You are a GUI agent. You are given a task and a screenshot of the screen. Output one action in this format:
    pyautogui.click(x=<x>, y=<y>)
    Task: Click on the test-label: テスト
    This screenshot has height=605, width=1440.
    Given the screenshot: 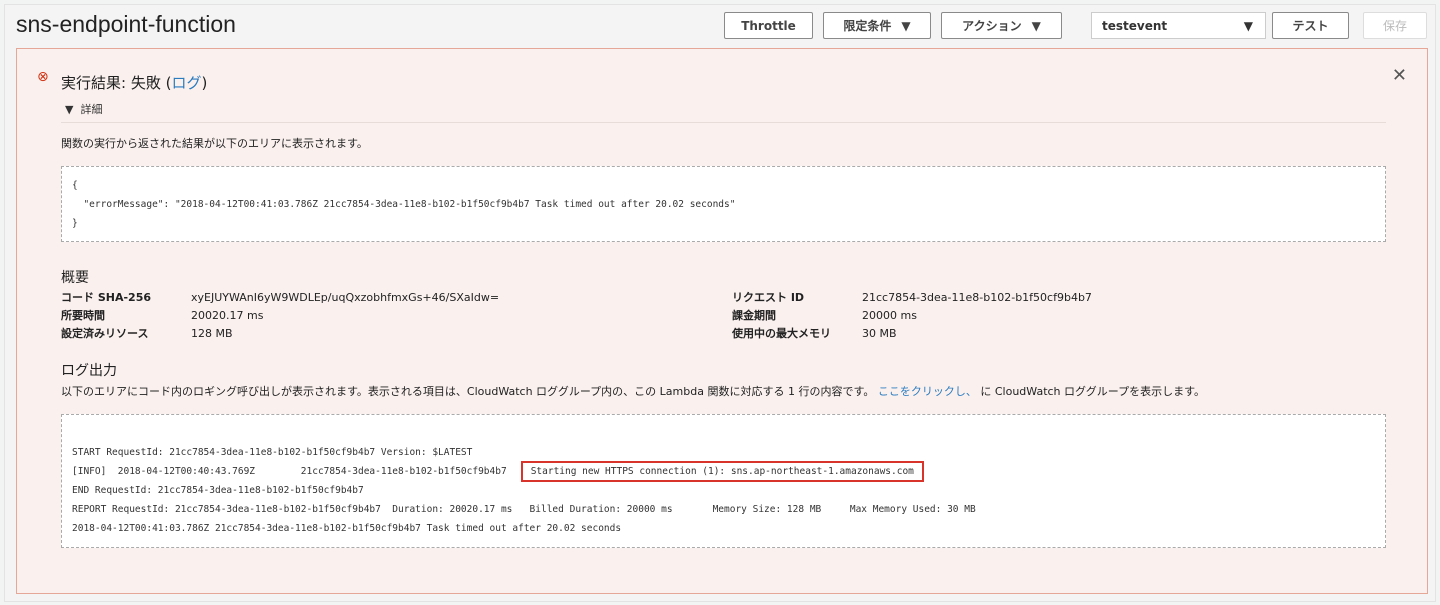 What is the action you would take?
    pyautogui.click(x=1310, y=26)
    